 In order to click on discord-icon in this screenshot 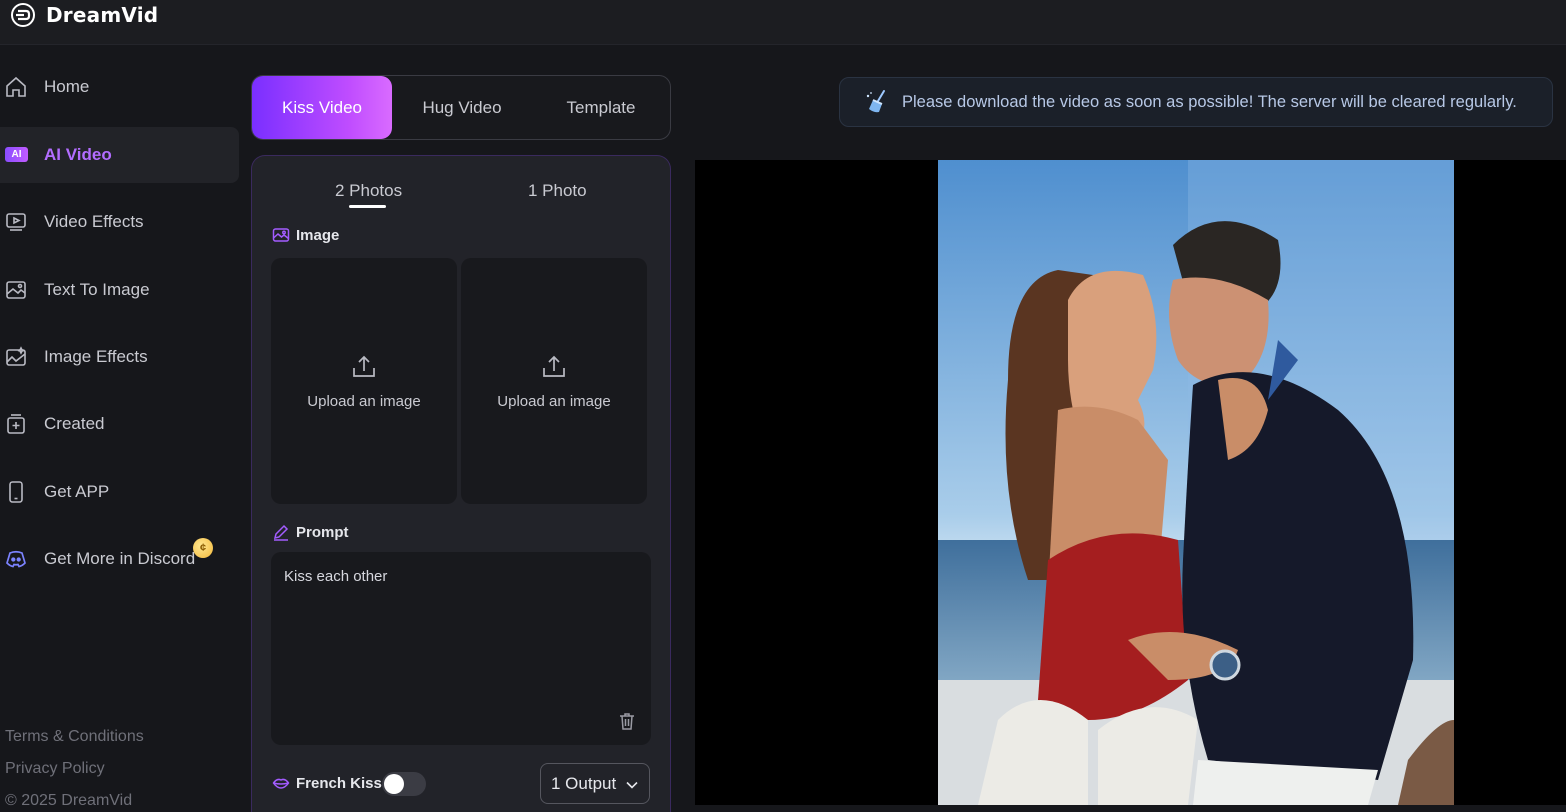, I will do `click(16, 559)`.